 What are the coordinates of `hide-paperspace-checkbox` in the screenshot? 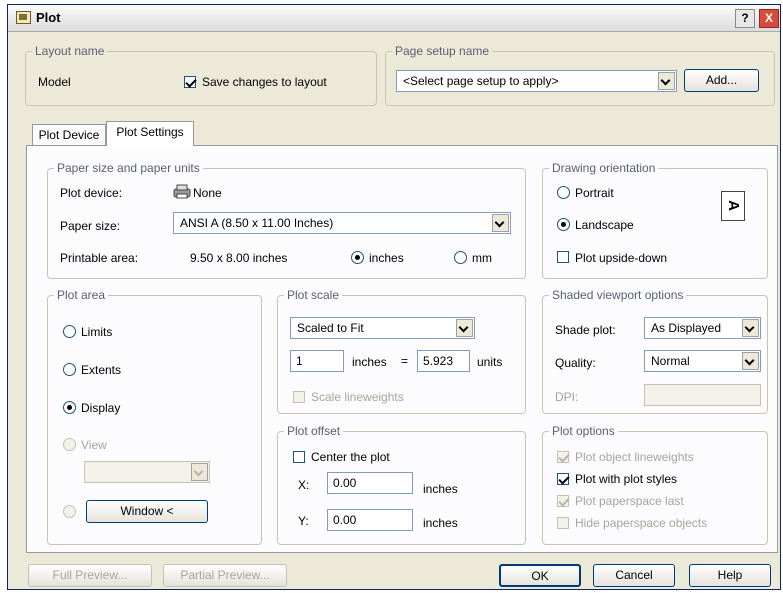 It's located at (563, 523).